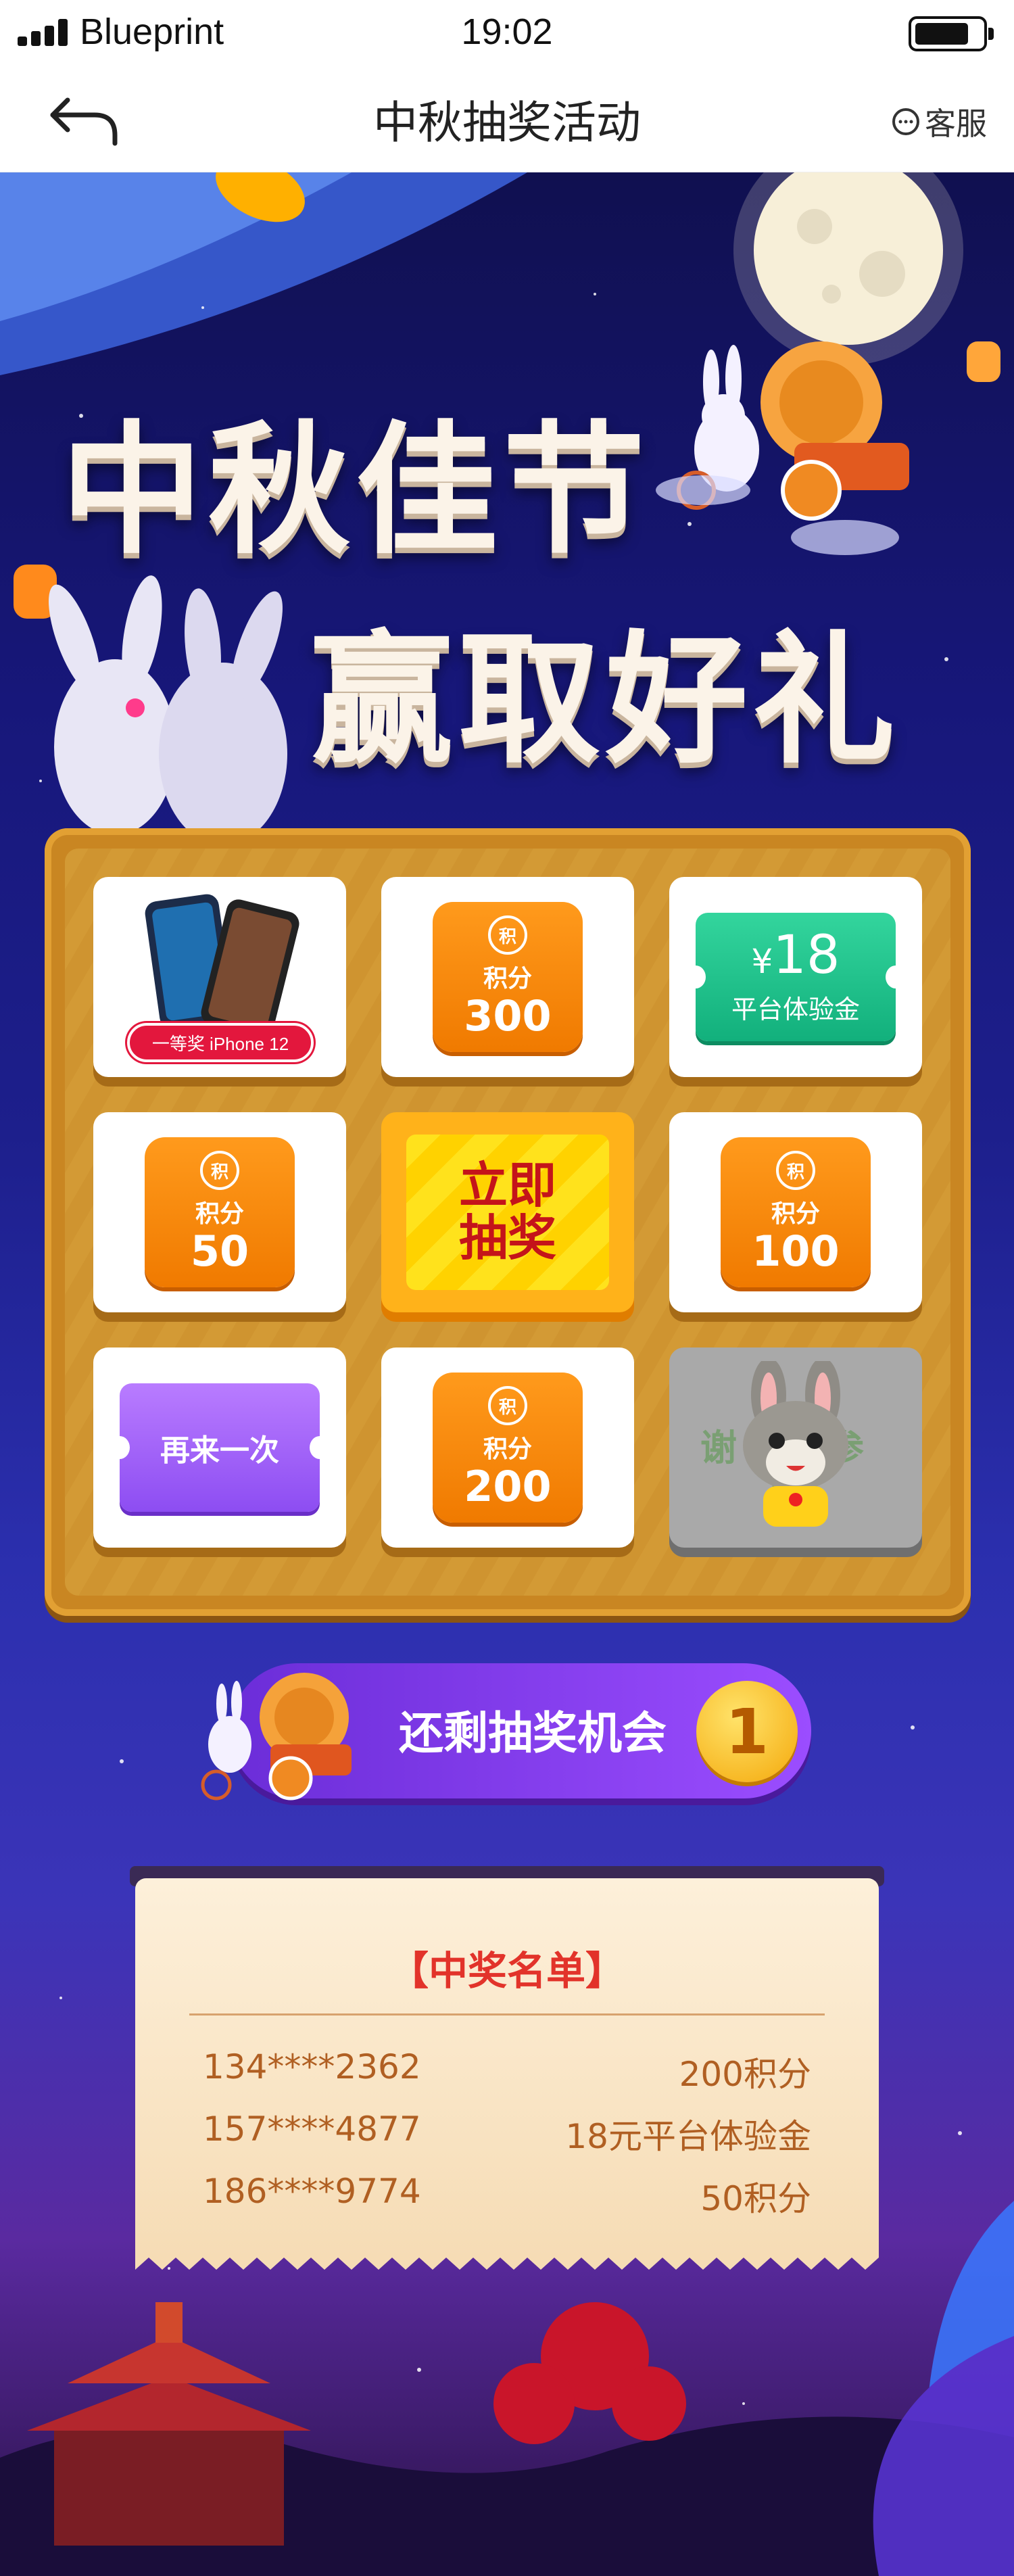 This screenshot has width=1014, height=2576. I want to click on leaf-illustration, so click(943, 2388).